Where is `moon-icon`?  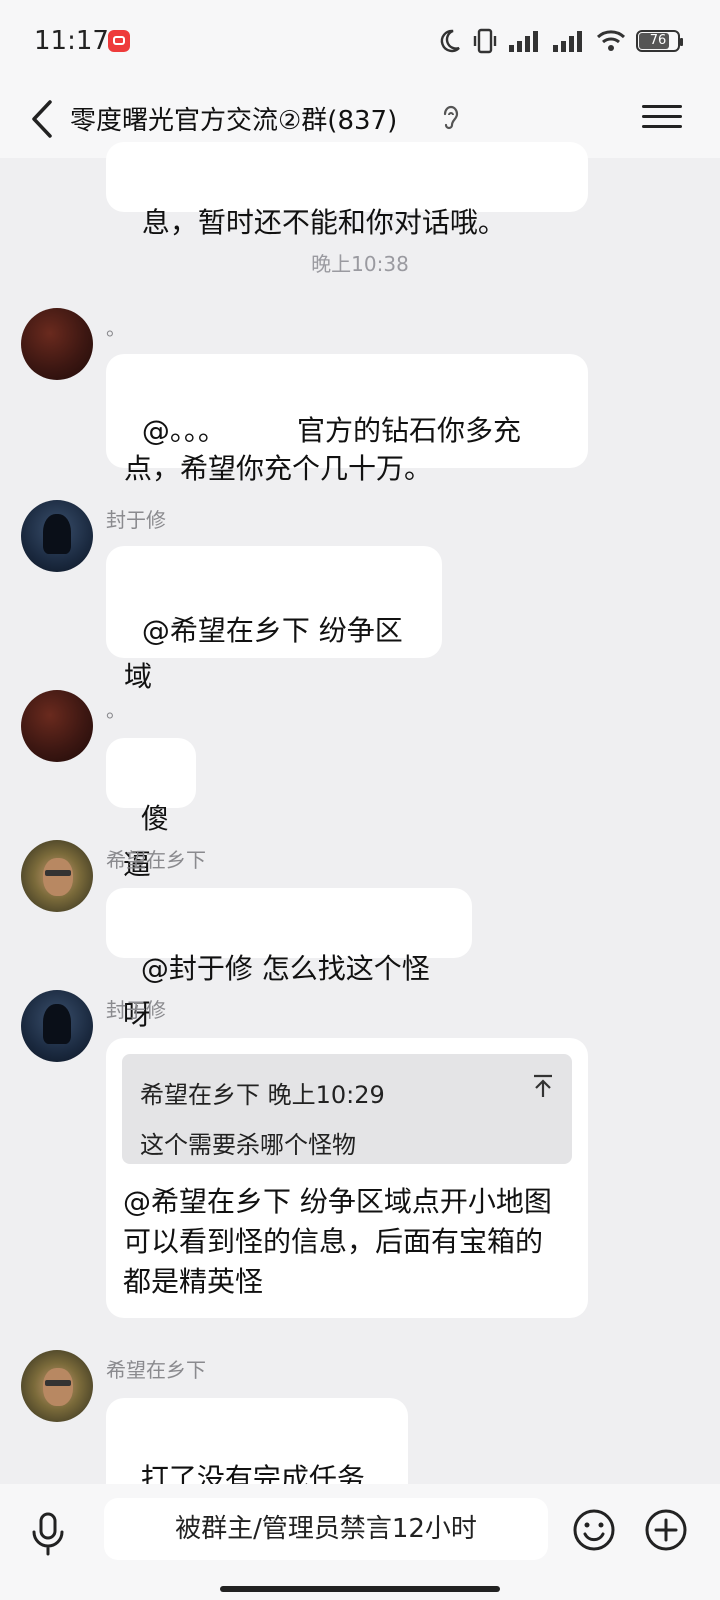
moon-icon is located at coordinates (450, 41).